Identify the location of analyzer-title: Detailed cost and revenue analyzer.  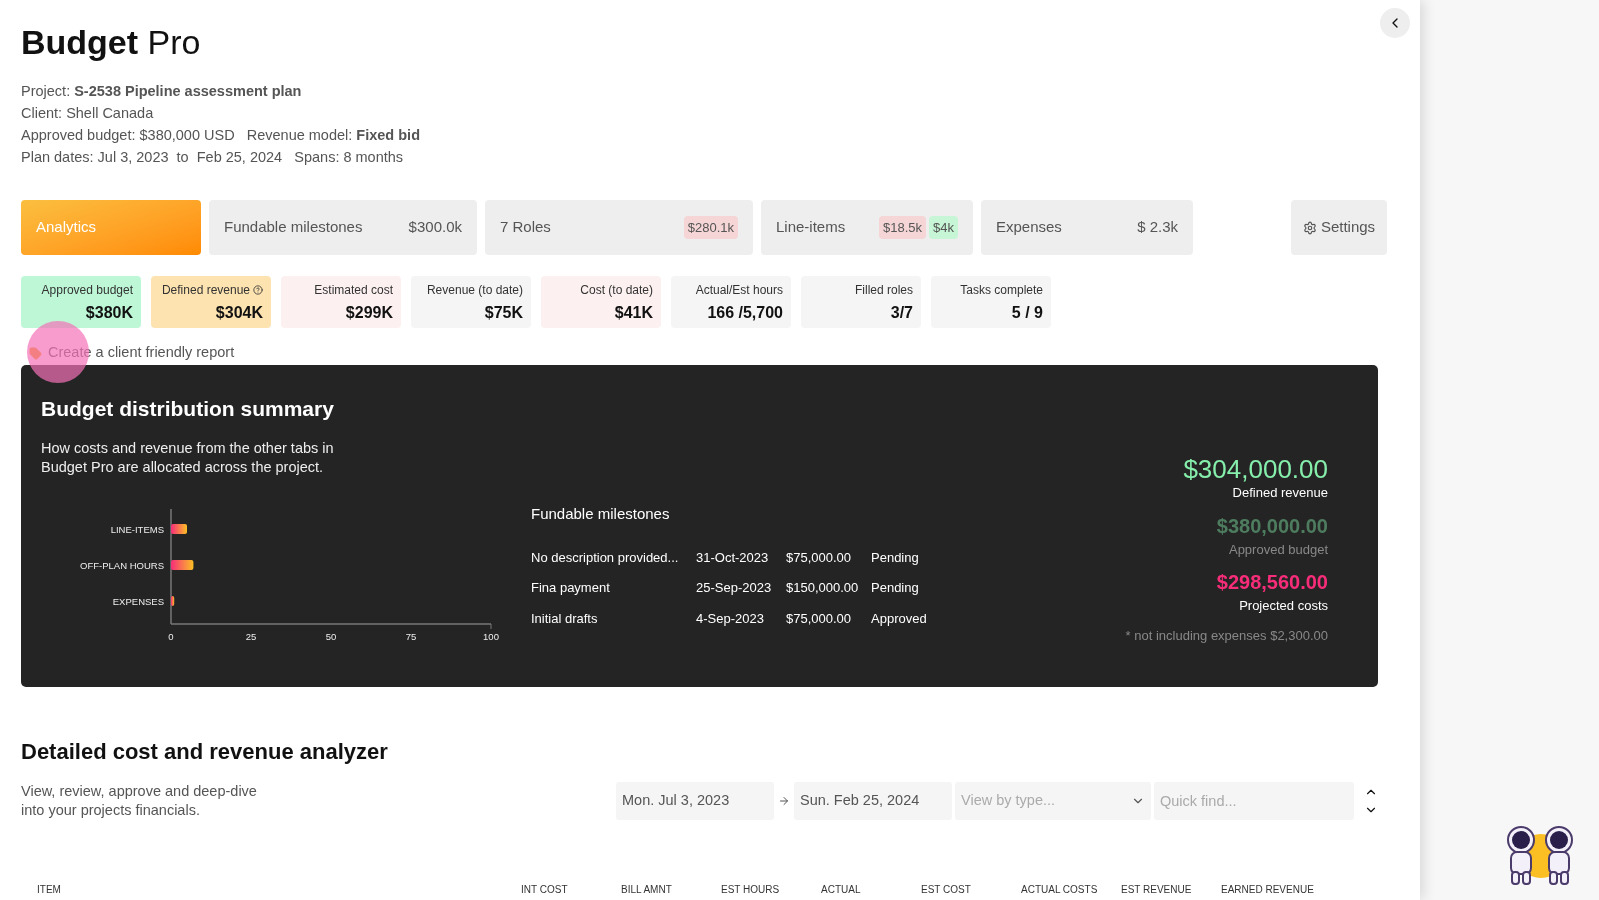
(205, 752).